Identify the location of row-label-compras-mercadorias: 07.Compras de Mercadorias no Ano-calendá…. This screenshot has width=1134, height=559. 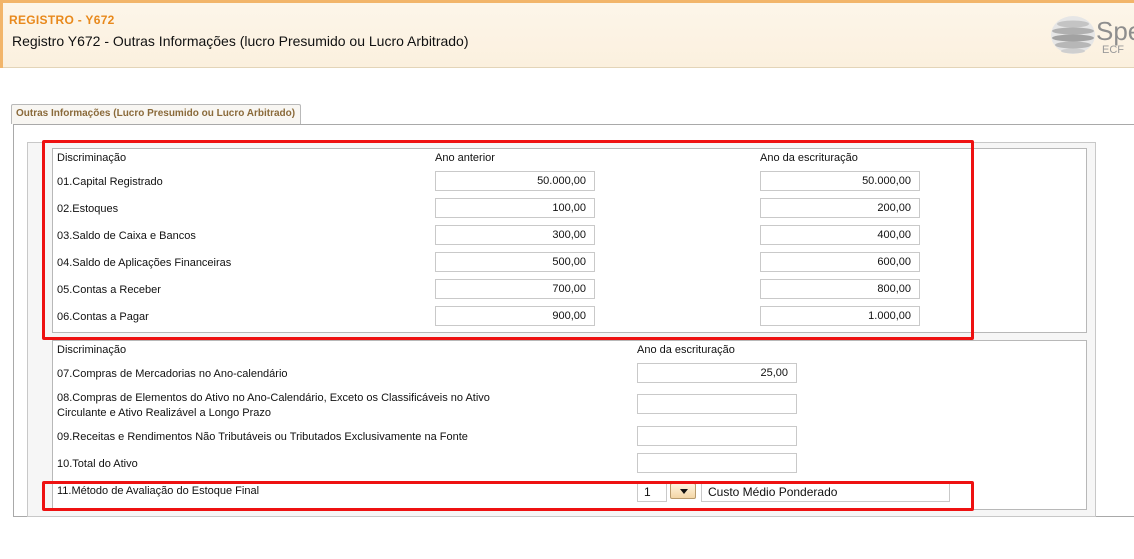
(172, 374).